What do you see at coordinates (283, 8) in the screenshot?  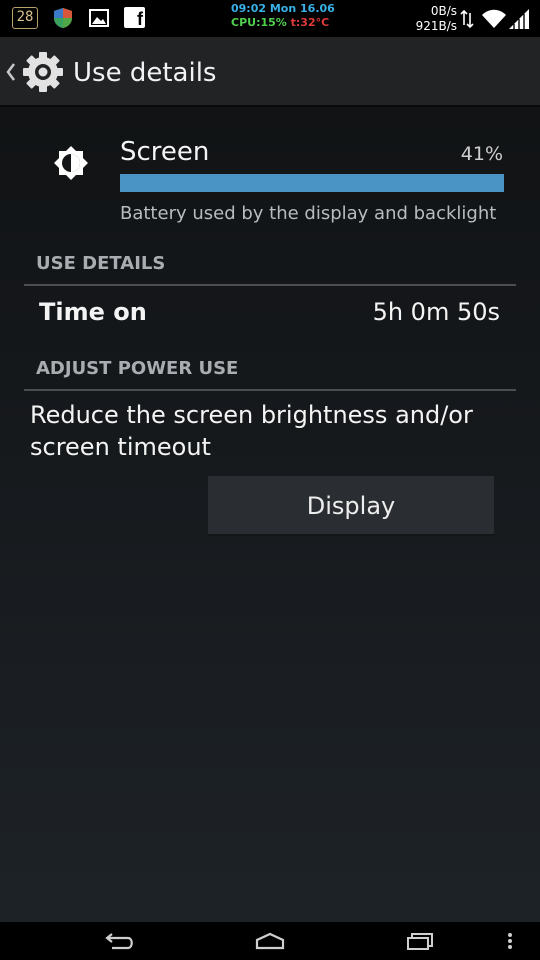 I see `time-date-text: 09:02 Mon 16.06` at bounding box center [283, 8].